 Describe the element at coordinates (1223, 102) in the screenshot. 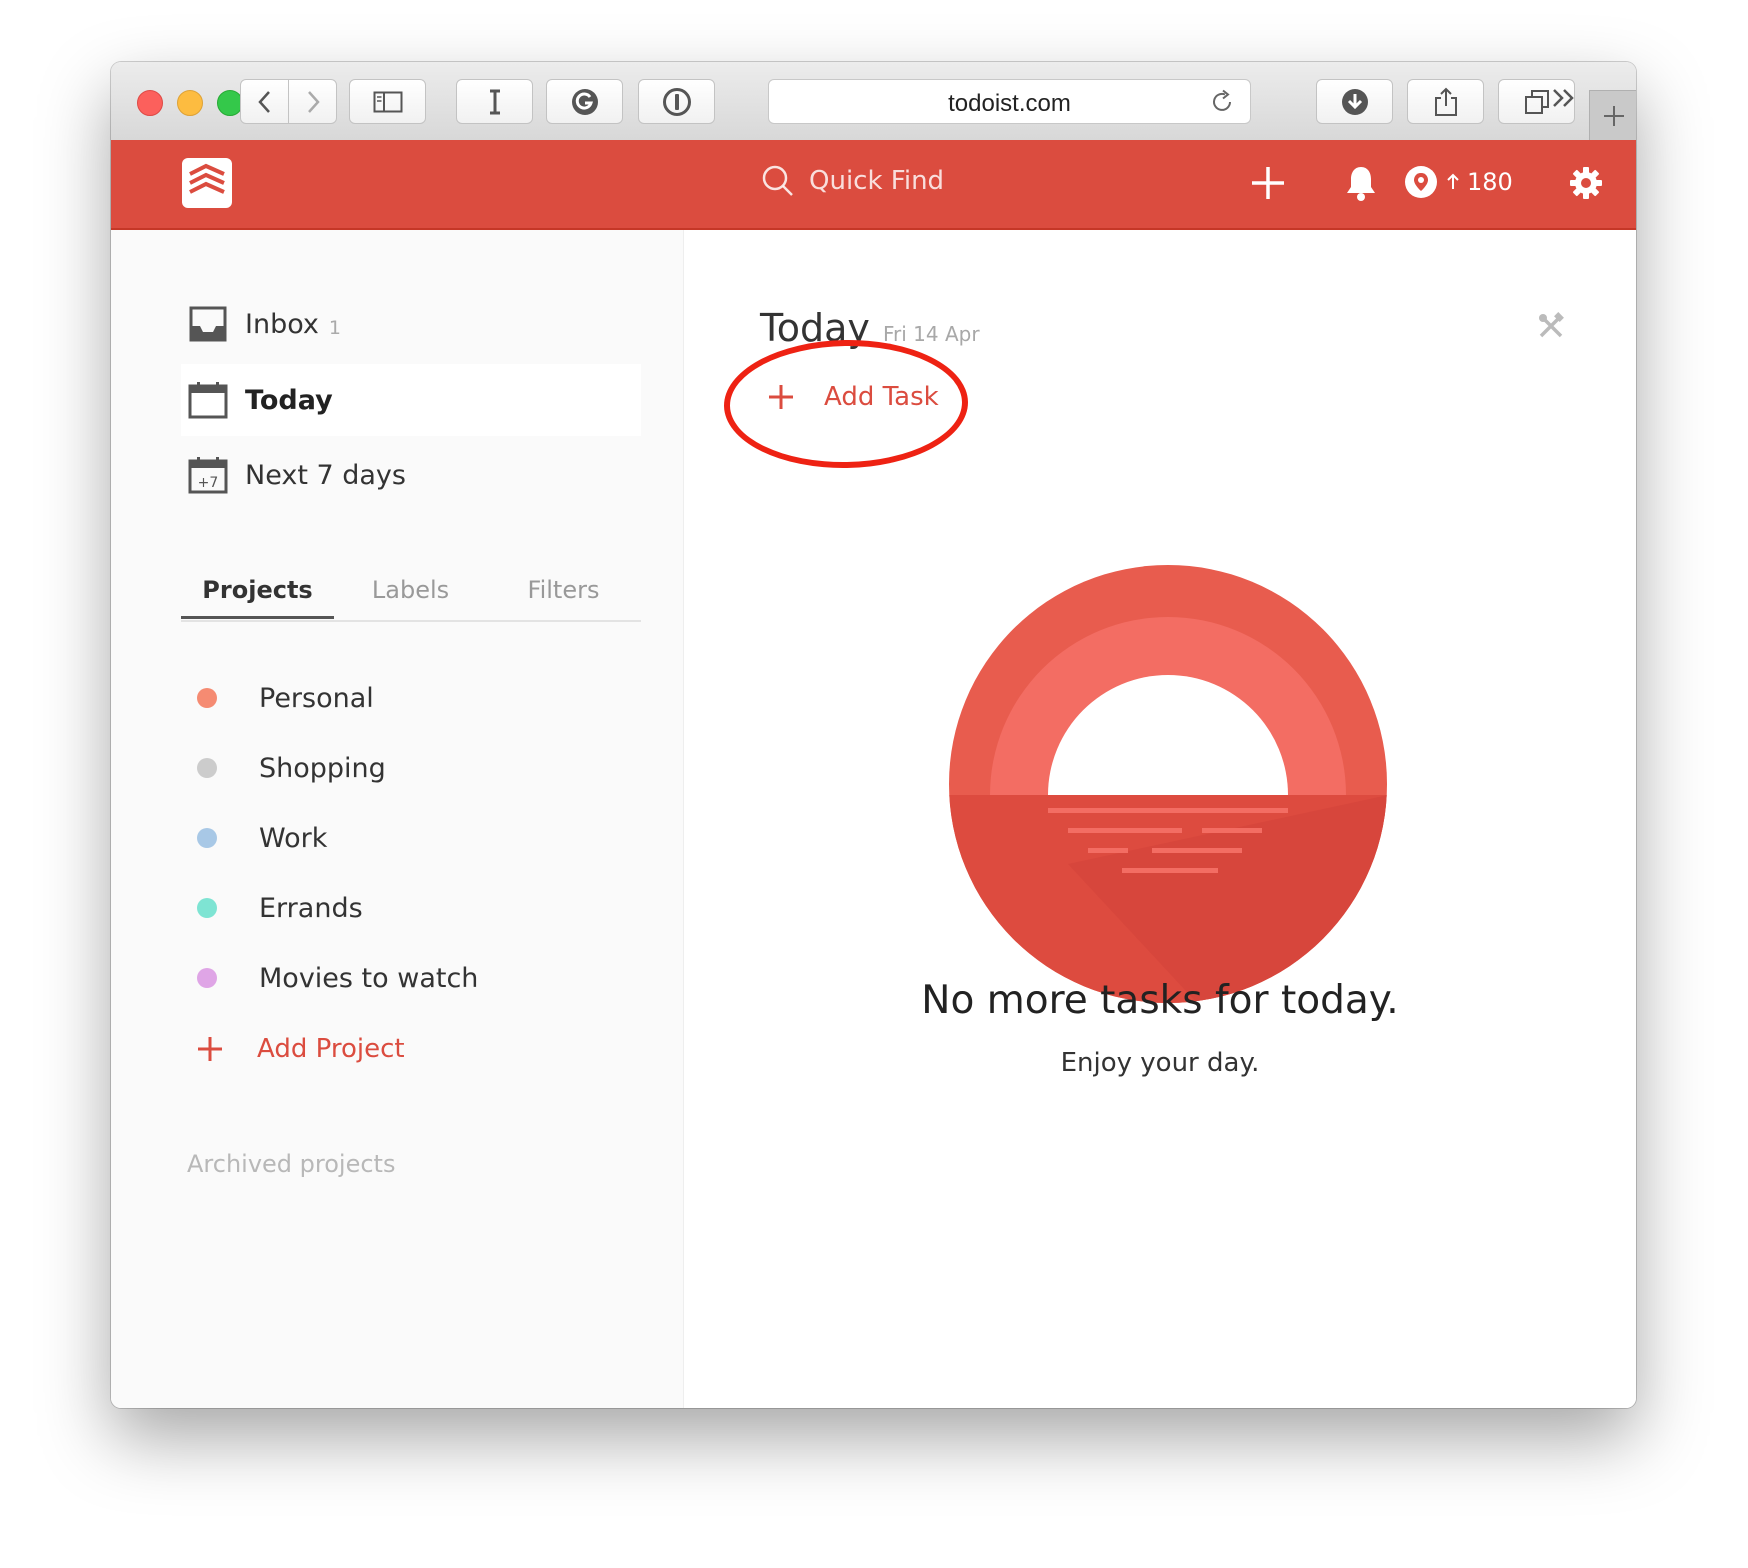

I see `reload-icon` at that location.